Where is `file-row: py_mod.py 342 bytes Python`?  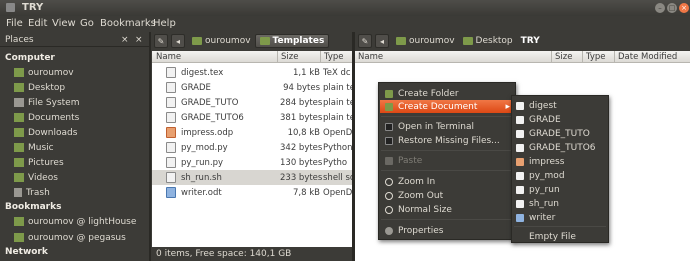
file-row: py_mod.py 342 bytes Python is located at coordinates (252, 147).